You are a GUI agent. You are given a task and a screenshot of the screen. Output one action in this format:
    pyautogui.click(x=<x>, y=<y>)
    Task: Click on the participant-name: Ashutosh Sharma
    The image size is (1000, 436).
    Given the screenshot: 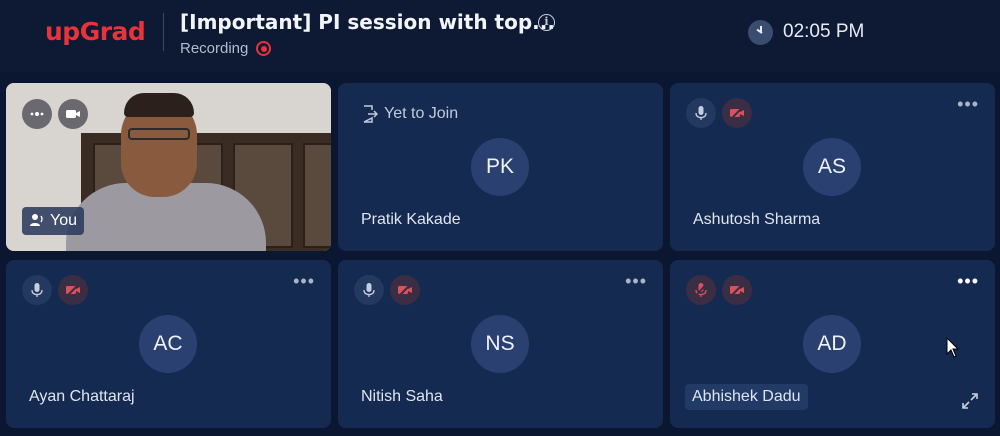 What is the action you would take?
    pyautogui.click(x=757, y=219)
    